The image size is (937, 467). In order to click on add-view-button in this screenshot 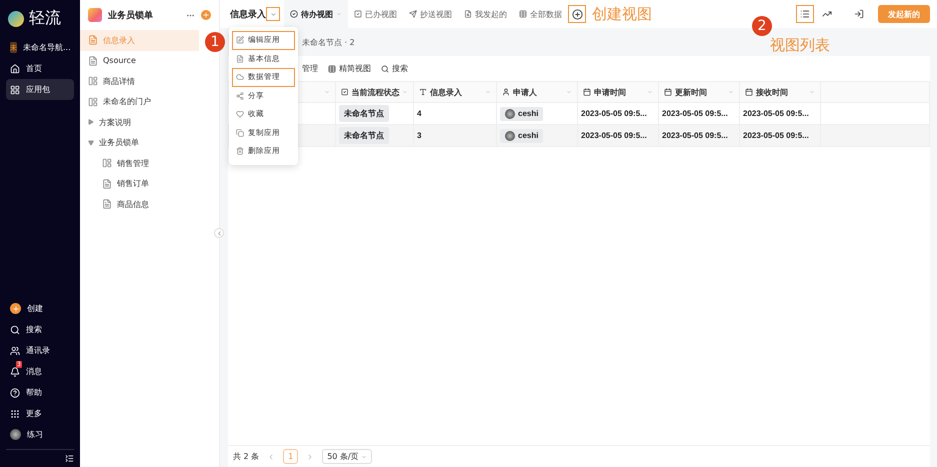, I will do `click(577, 14)`.